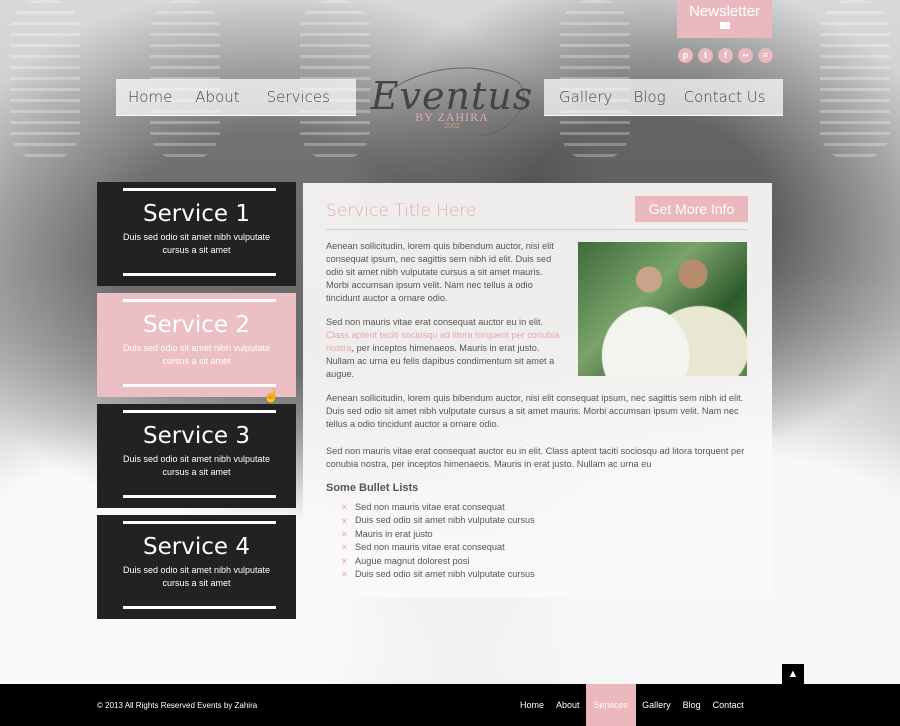 This screenshot has width=900, height=726. What do you see at coordinates (196, 436) in the screenshot?
I see `service-title: Service 3` at bounding box center [196, 436].